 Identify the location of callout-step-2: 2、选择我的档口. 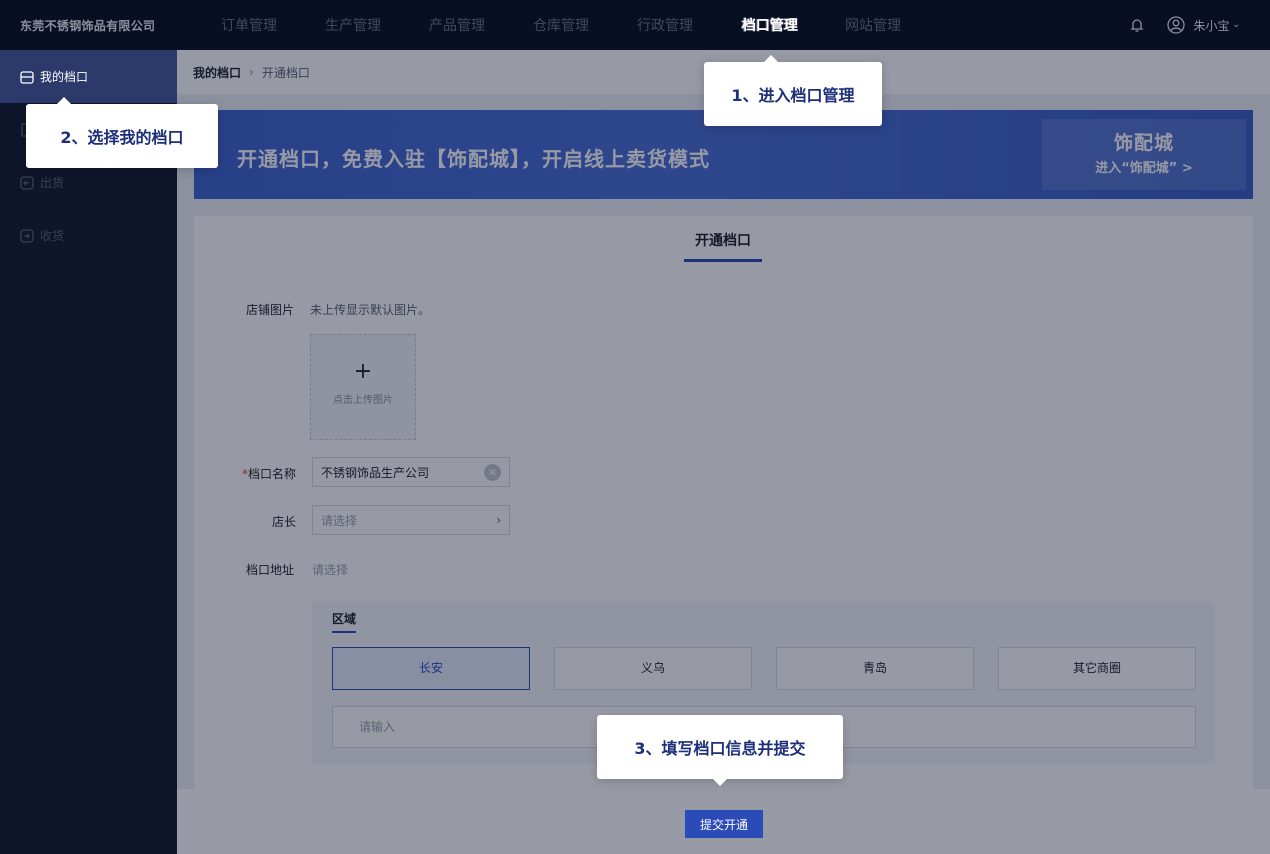
(122, 132).